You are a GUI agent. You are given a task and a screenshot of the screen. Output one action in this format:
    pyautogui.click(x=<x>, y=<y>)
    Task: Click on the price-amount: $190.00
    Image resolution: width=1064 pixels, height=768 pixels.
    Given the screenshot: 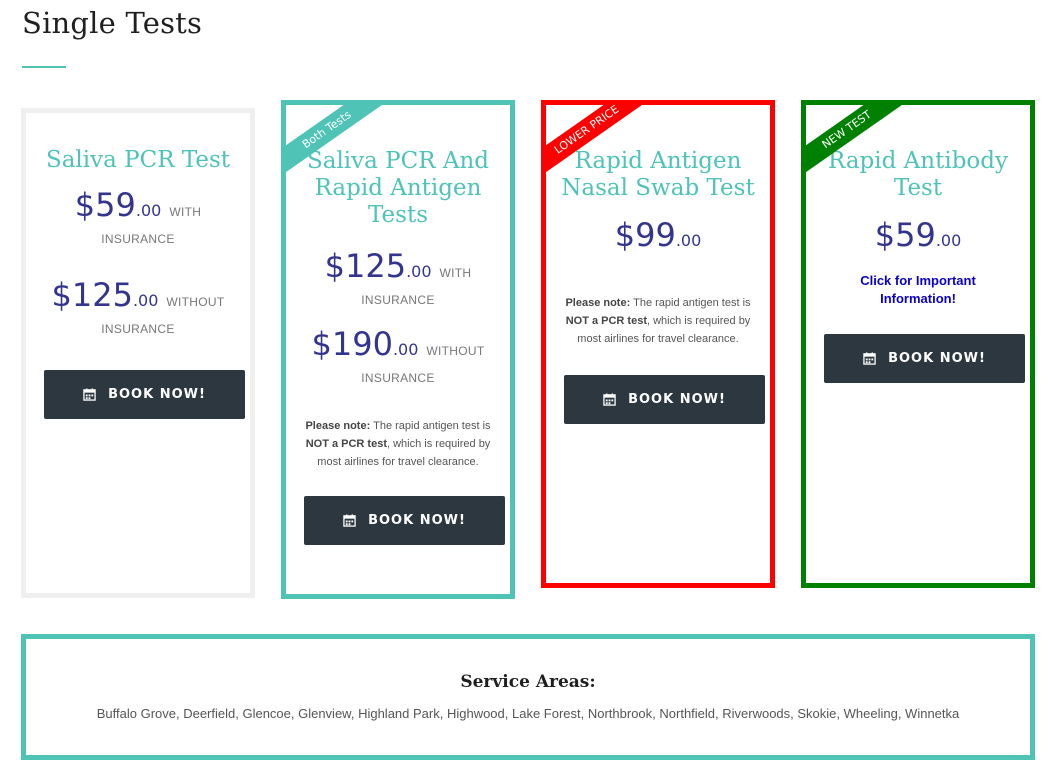 What is the action you would take?
    pyautogui.click(x=365, y=344)
    